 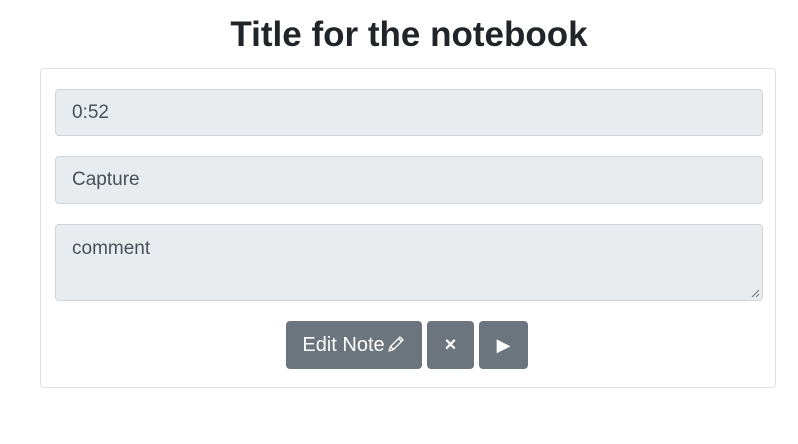 What do you see at coordinates (450, 345) in the screenshot?
I see `delete-button: ×` at bounding box center [450, 345].